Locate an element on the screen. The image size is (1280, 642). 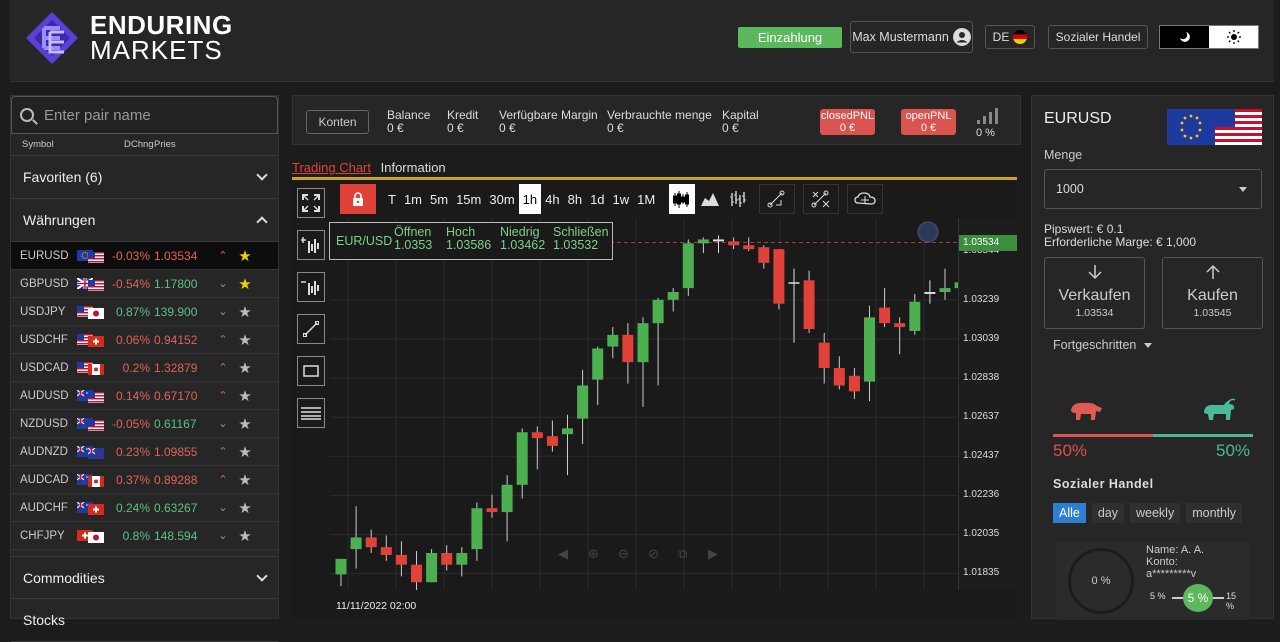
moon-icon is located at coordinates (1184, 37).